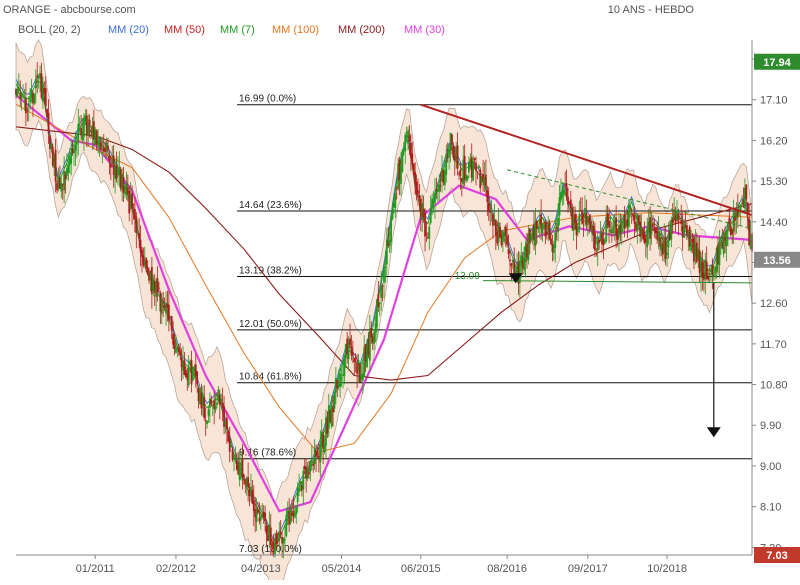 The image size is (800, 585). What do you see at coordinates (770, 467) in the screenshot?
I see `y-tick-label: 9.00` at bounding box center [770, 467].